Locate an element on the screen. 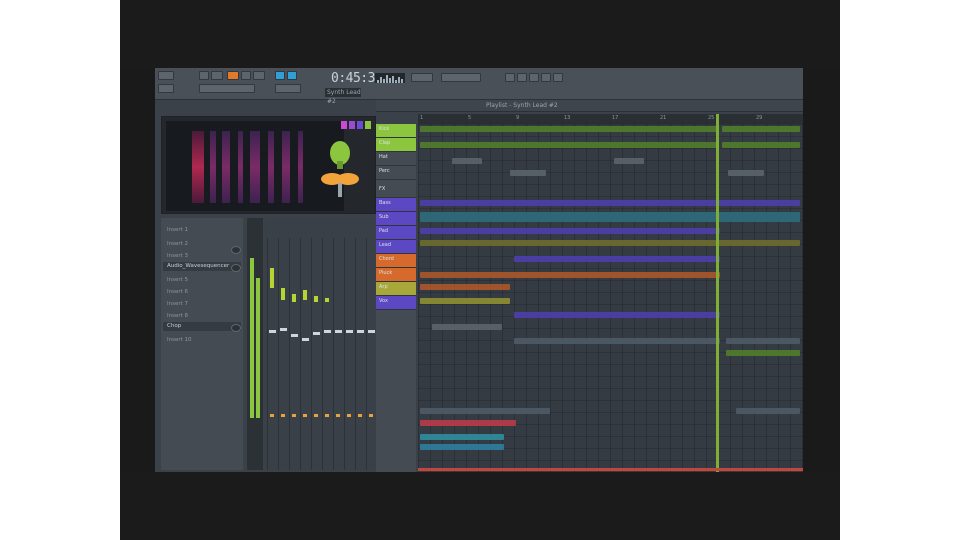 The height and width of the screenshot is (540, 960). track-header: Pad is located at coordinates (396, 233).